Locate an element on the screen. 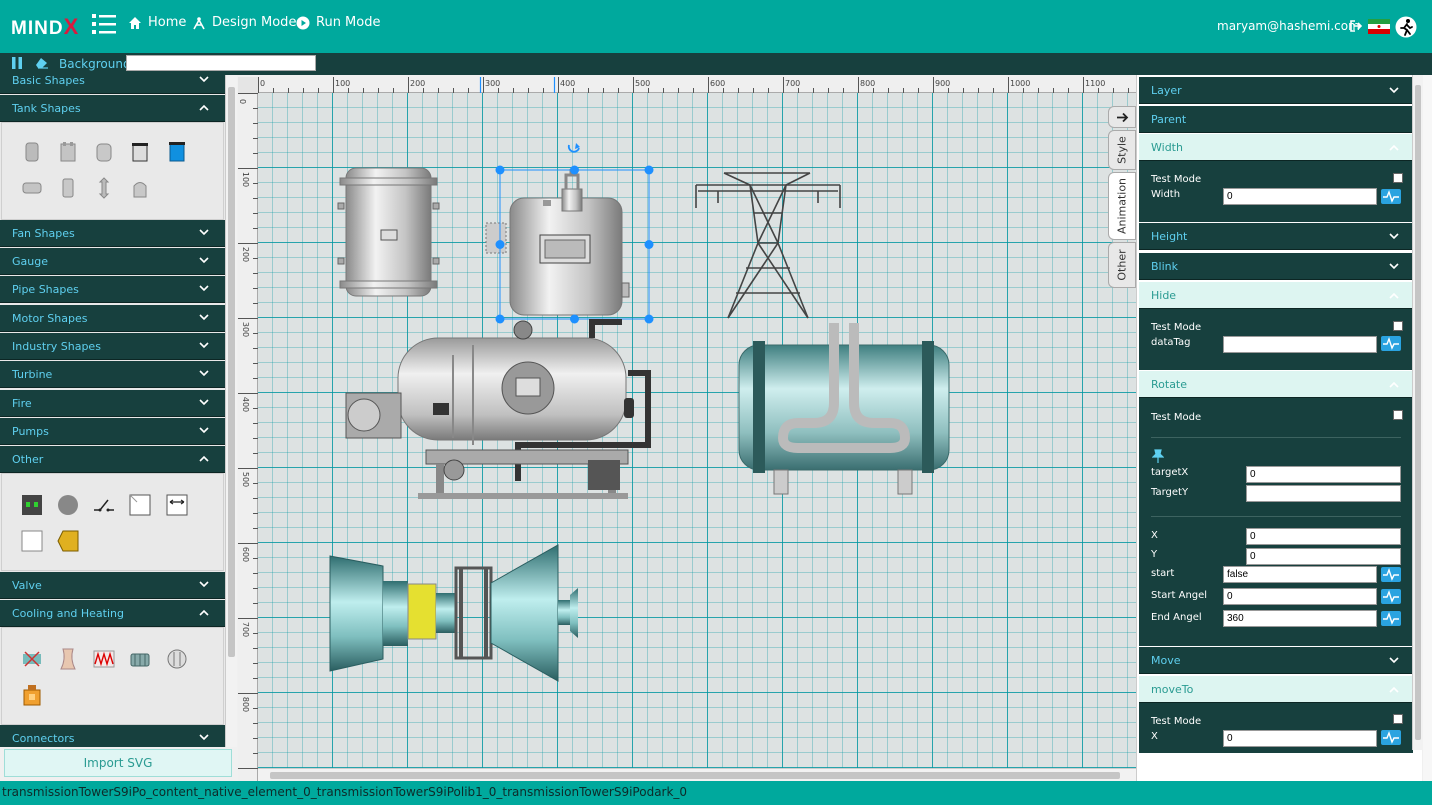  ruler-left-label: 0 is located at coordinates (243, 101).